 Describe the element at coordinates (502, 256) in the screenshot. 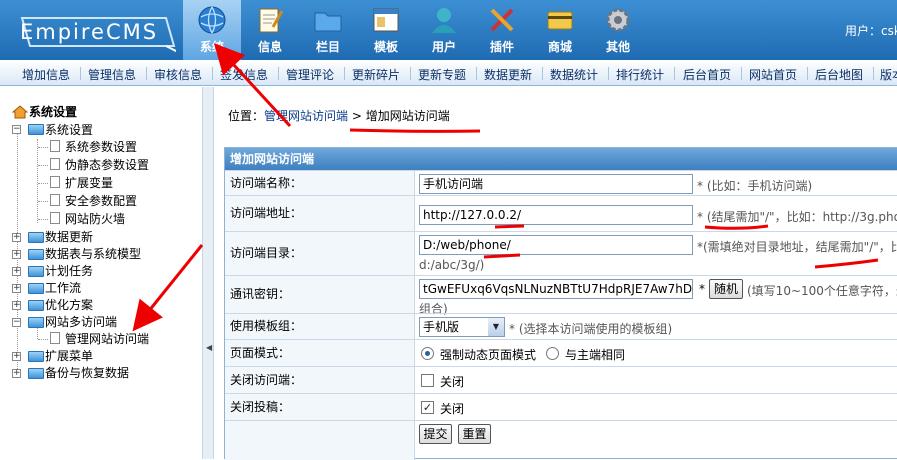

I see `underline-dir-slash` at that location.